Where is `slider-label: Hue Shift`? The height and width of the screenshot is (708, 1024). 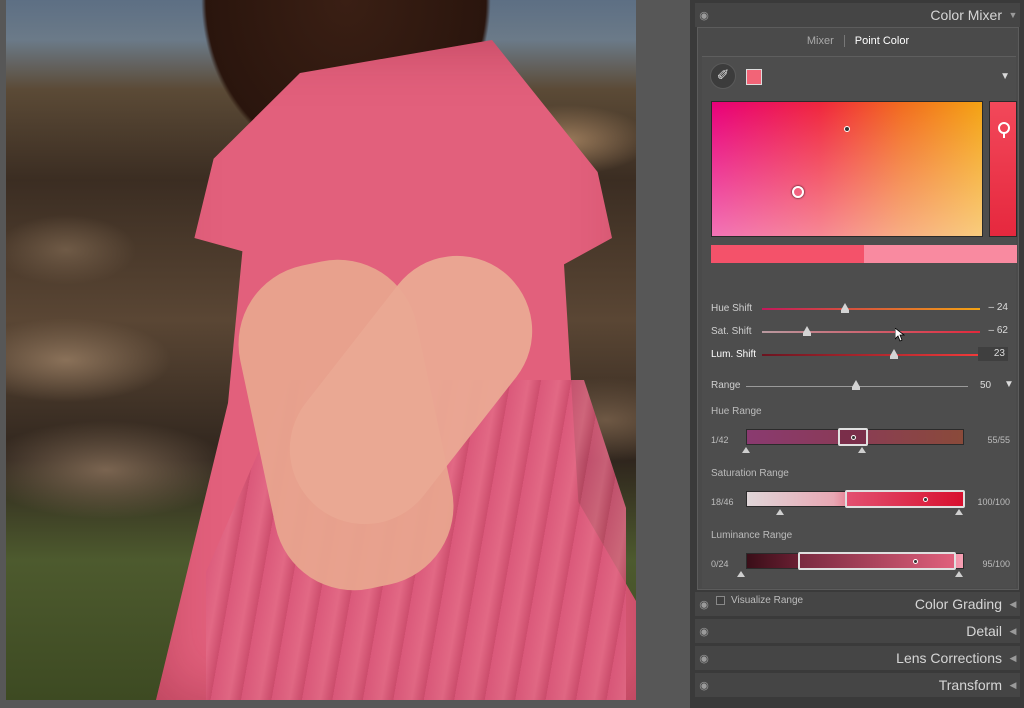
slider-label: Hue Shift is located at coordinates (732, 308).